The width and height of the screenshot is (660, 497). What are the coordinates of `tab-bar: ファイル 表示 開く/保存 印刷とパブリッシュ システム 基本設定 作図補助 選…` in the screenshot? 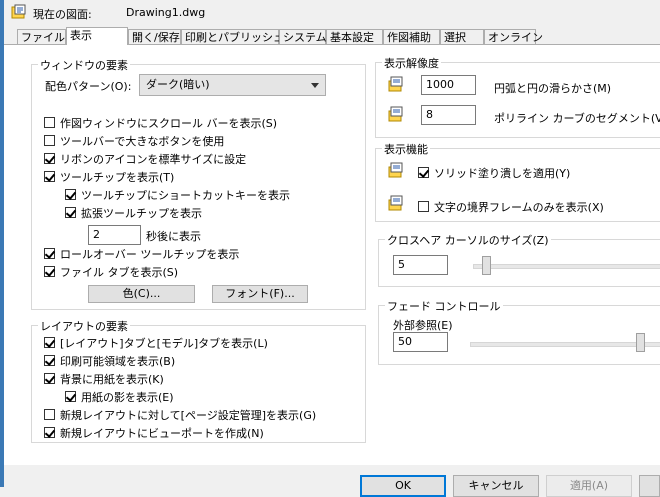 It's located at (338, 36).